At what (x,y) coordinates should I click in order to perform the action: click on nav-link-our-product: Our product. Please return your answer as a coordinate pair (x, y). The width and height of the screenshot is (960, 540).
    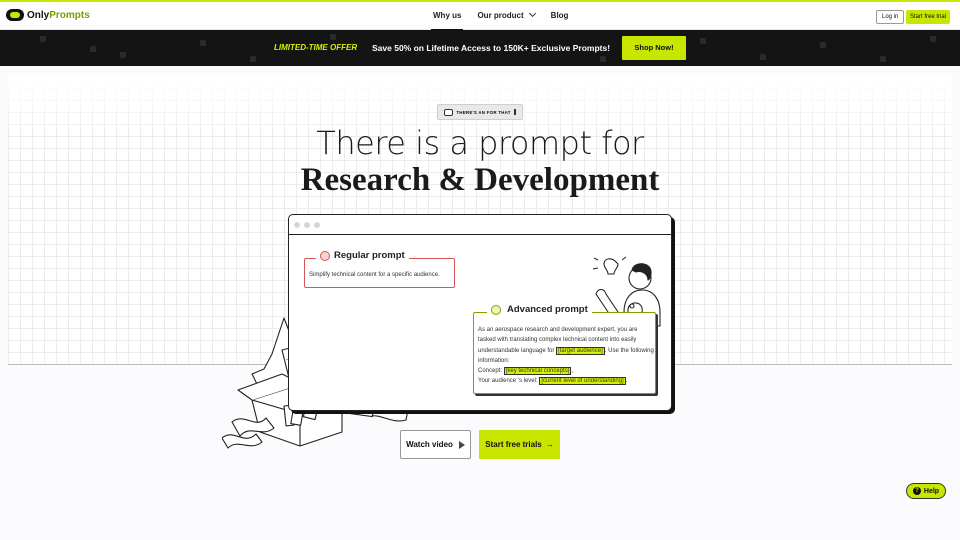
    Looking at the image, I should click on (505, 16).